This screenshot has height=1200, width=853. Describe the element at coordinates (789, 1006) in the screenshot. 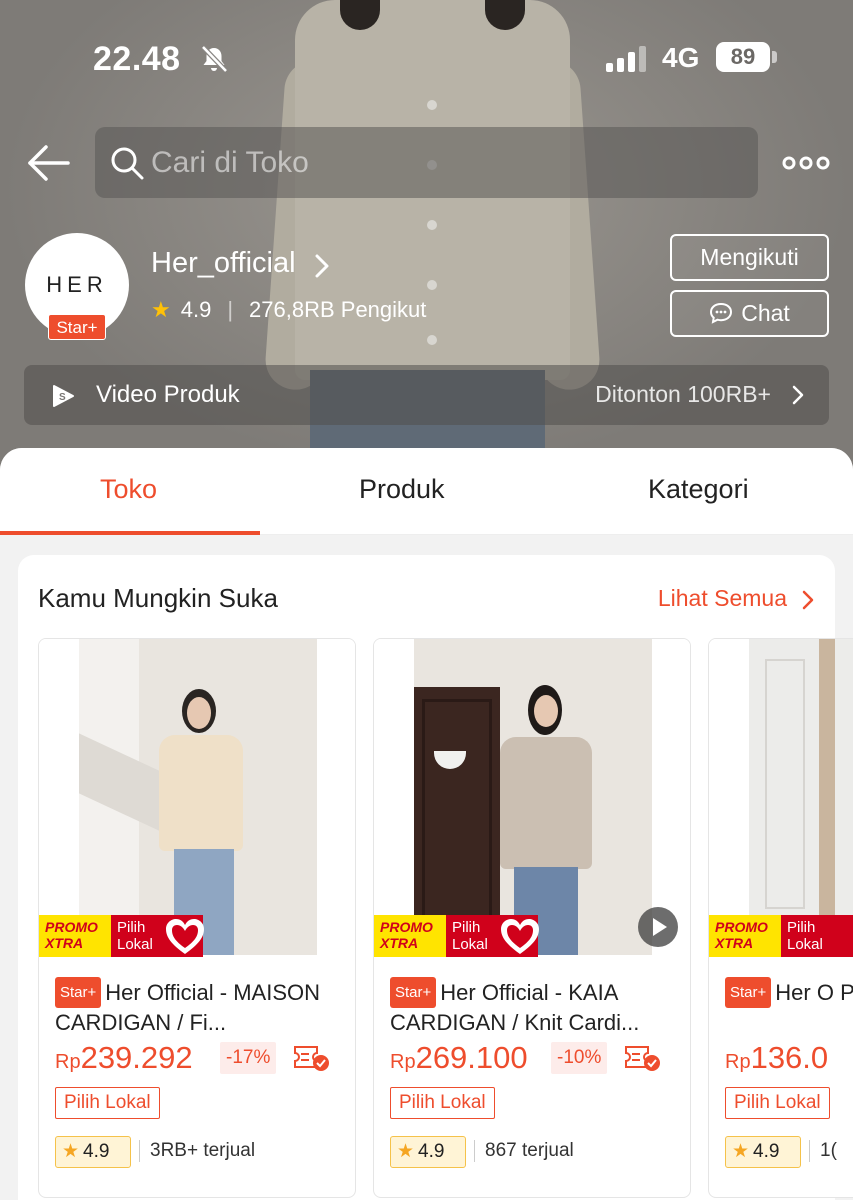

I see `product-title: Star+Her O PANTS / H` at that location.